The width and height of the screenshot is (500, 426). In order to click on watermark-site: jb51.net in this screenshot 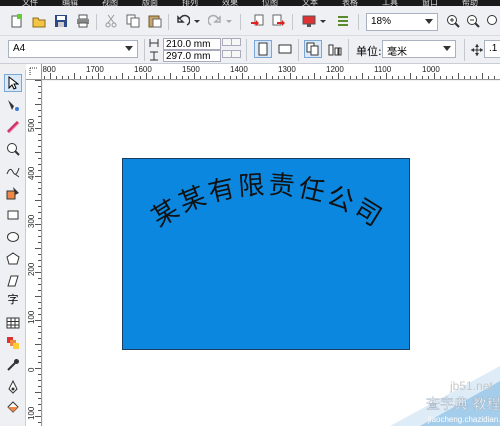, I will do `click(471, 386)`.